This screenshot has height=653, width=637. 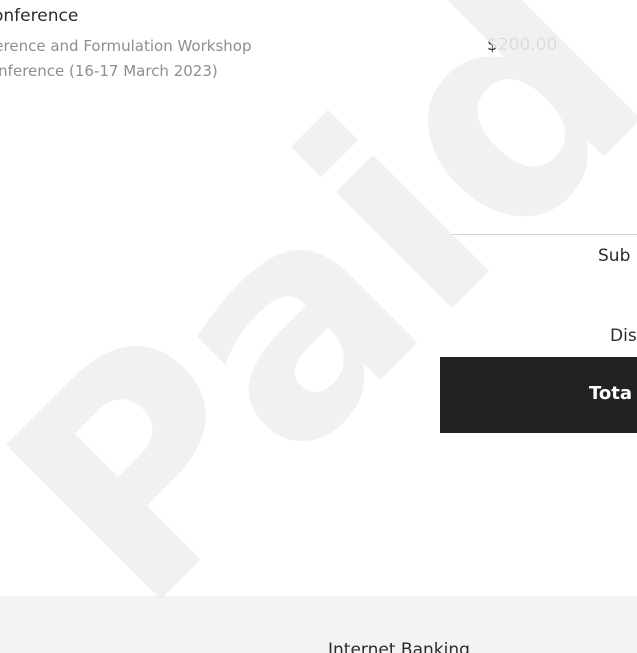 I want to click on line-item-title: onference, so click(x=39, y=16).